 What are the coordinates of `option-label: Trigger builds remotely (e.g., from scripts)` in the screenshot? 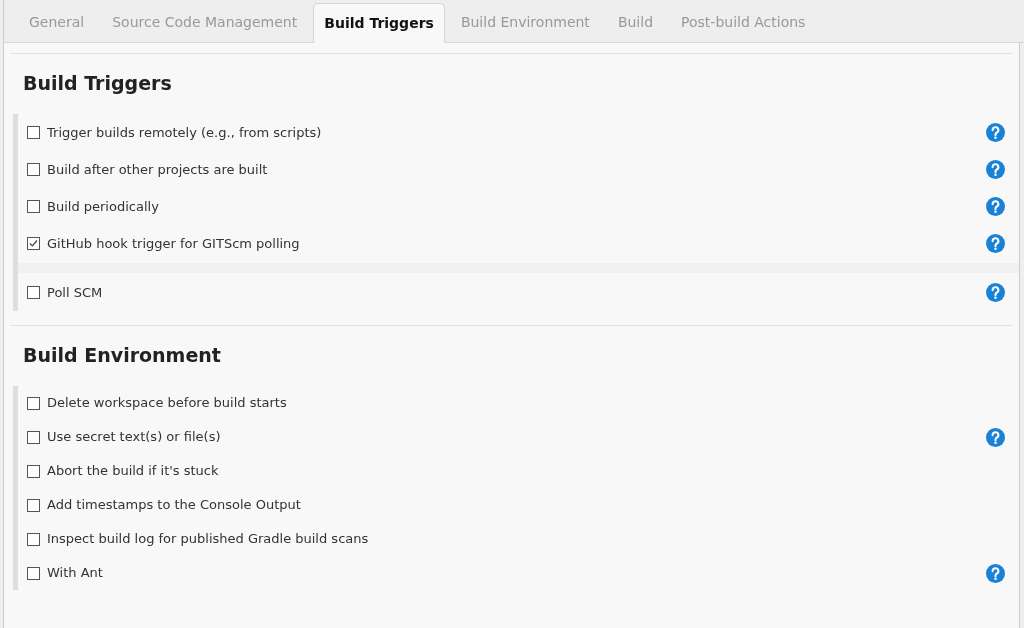 It's located at (516, 132).